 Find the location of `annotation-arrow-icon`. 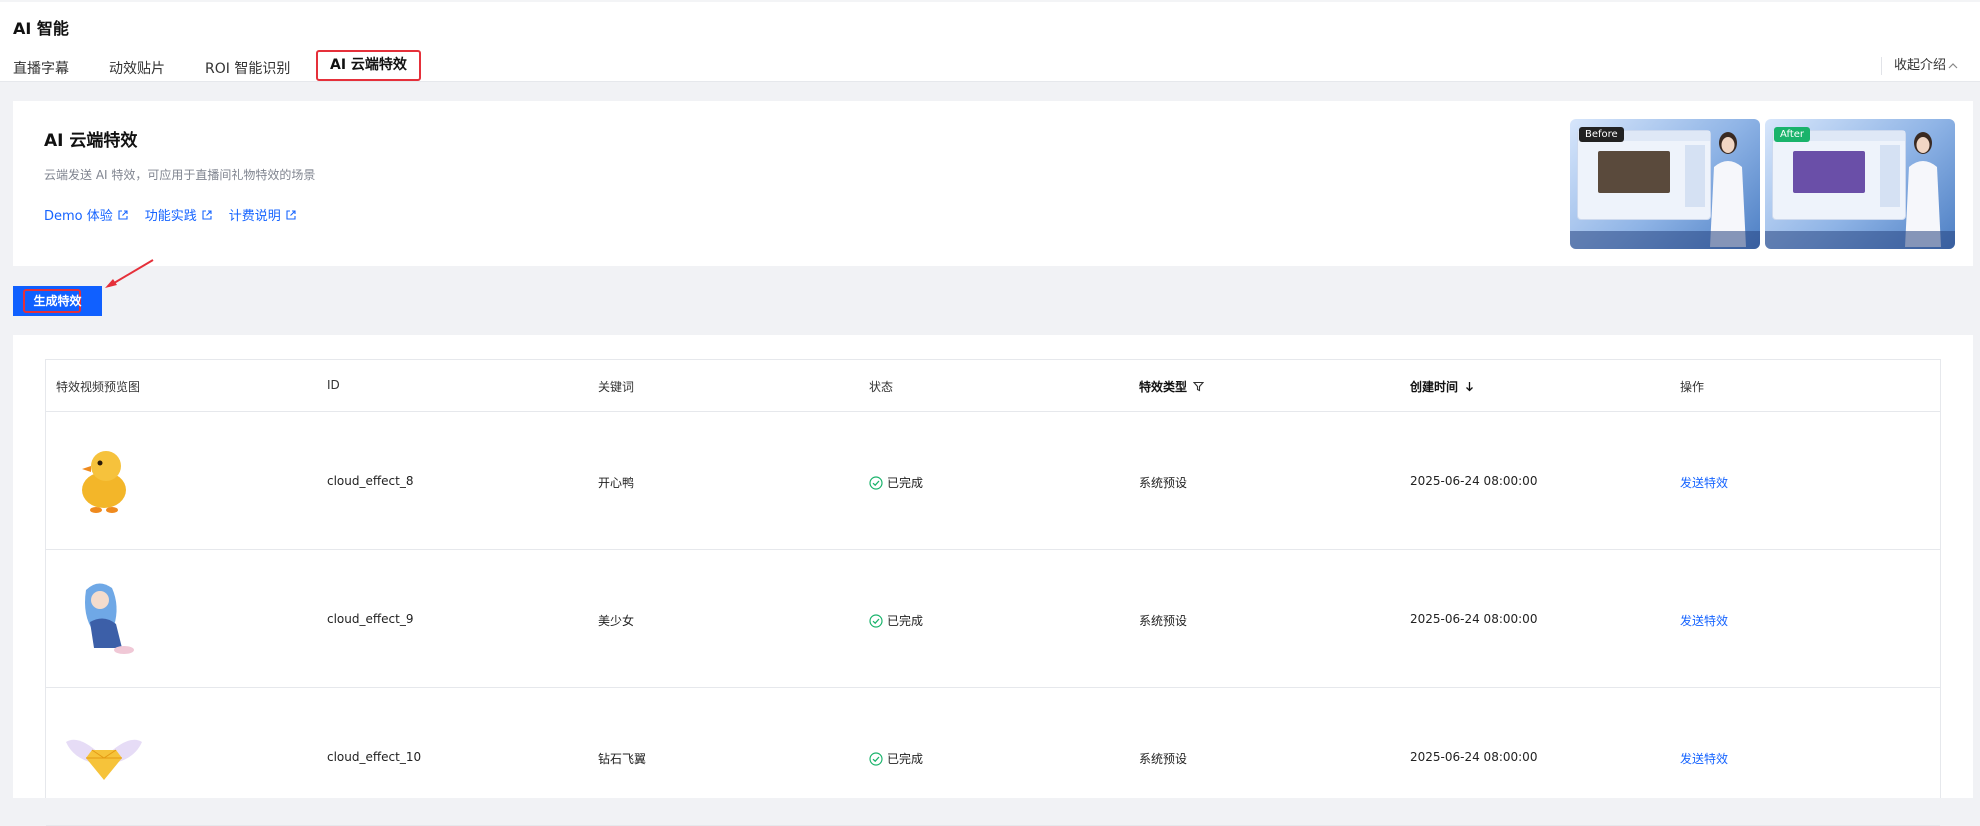

annotation-arrow-icon is located at coordinates (129, 273).